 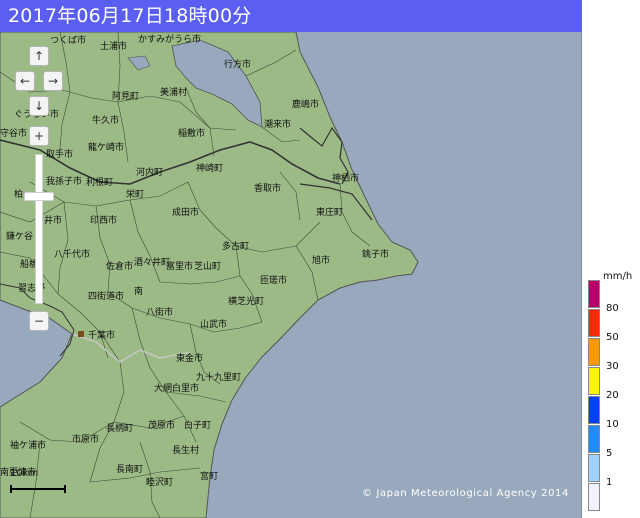 I want to click on precipitation-legend, so click(x=595, y=396).